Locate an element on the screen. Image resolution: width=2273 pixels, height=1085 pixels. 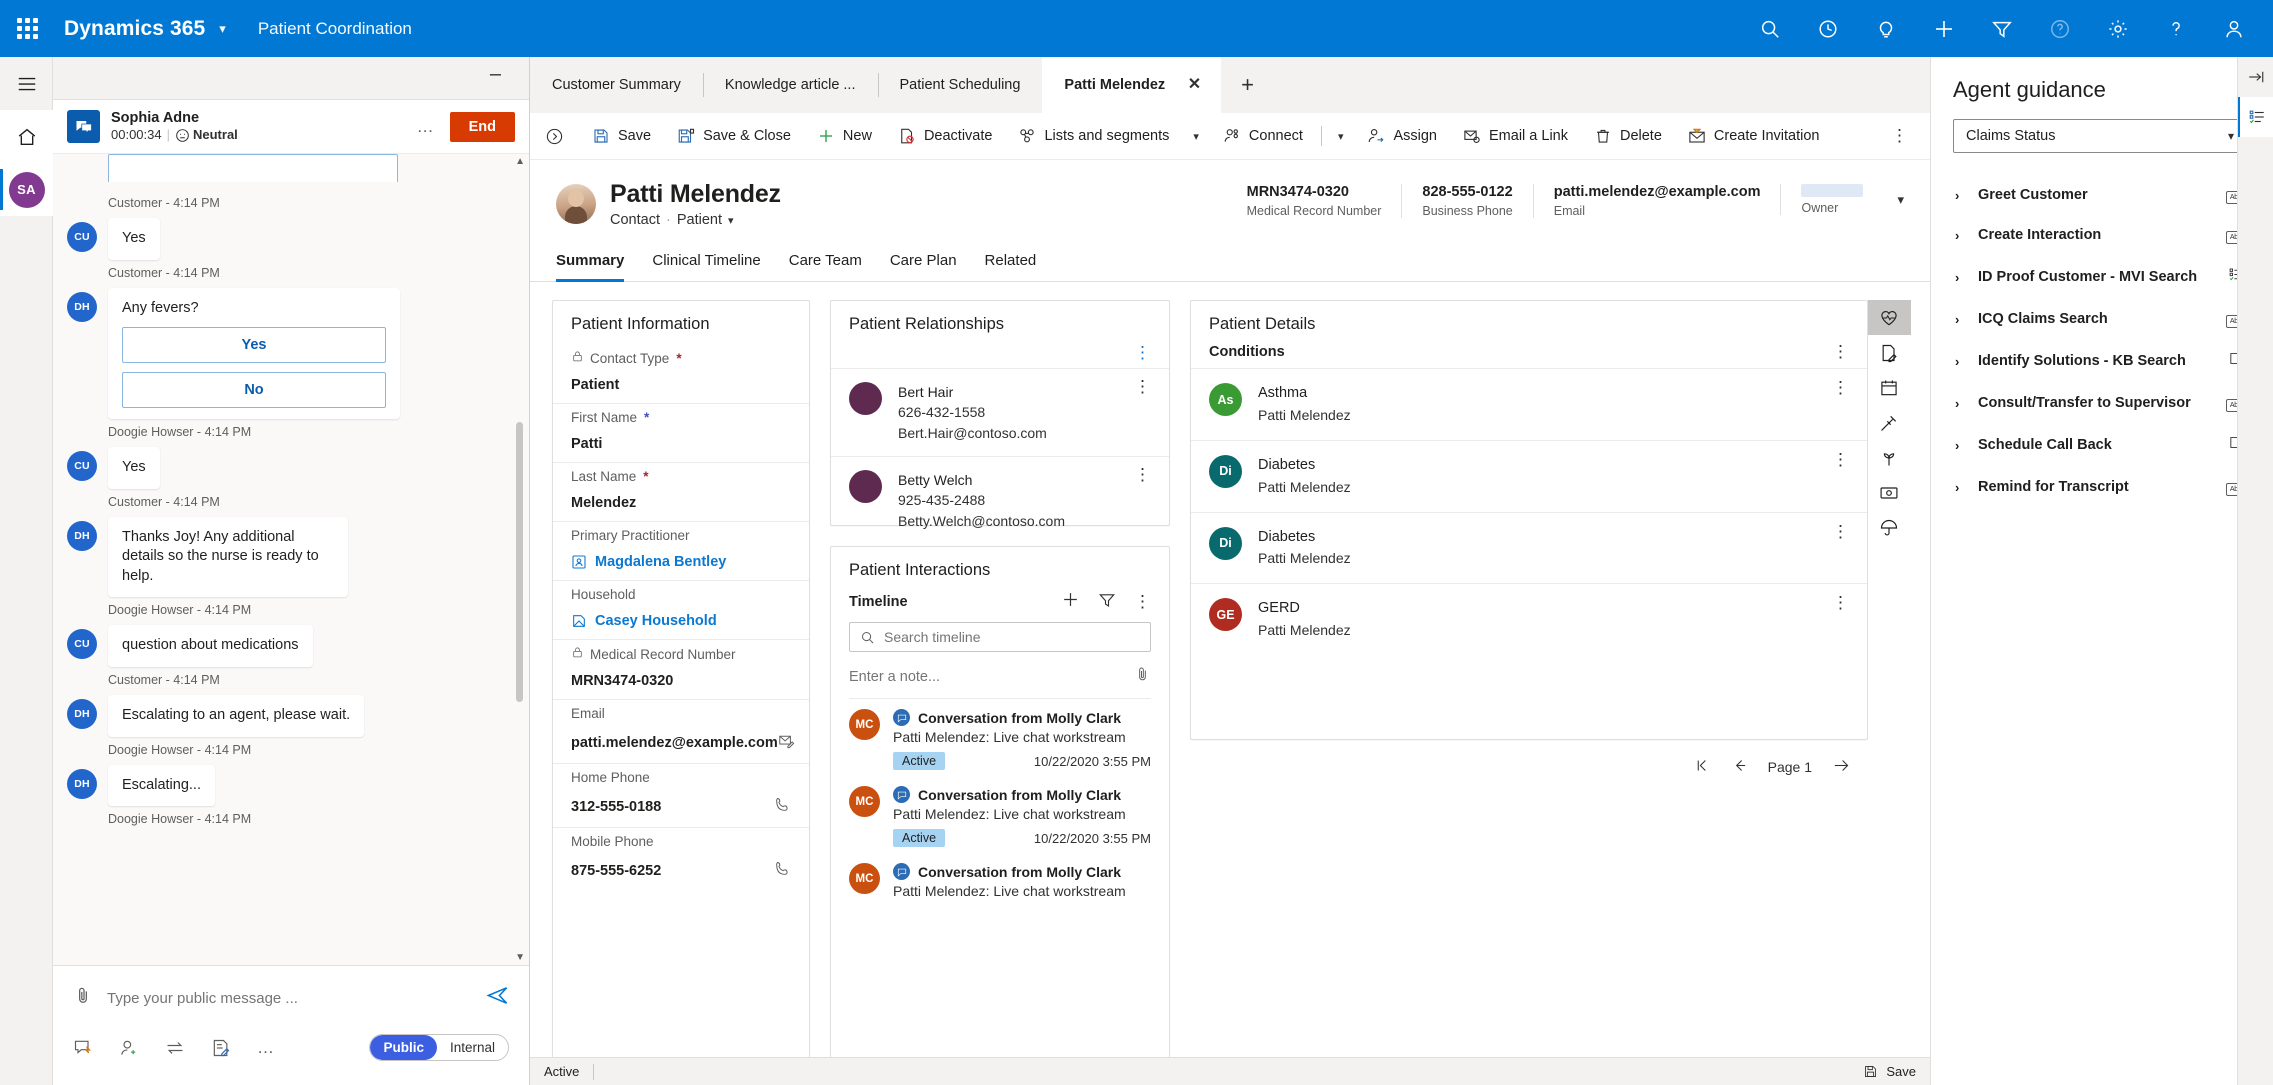
previous-page-icon is located at coordinates (1739, 767).